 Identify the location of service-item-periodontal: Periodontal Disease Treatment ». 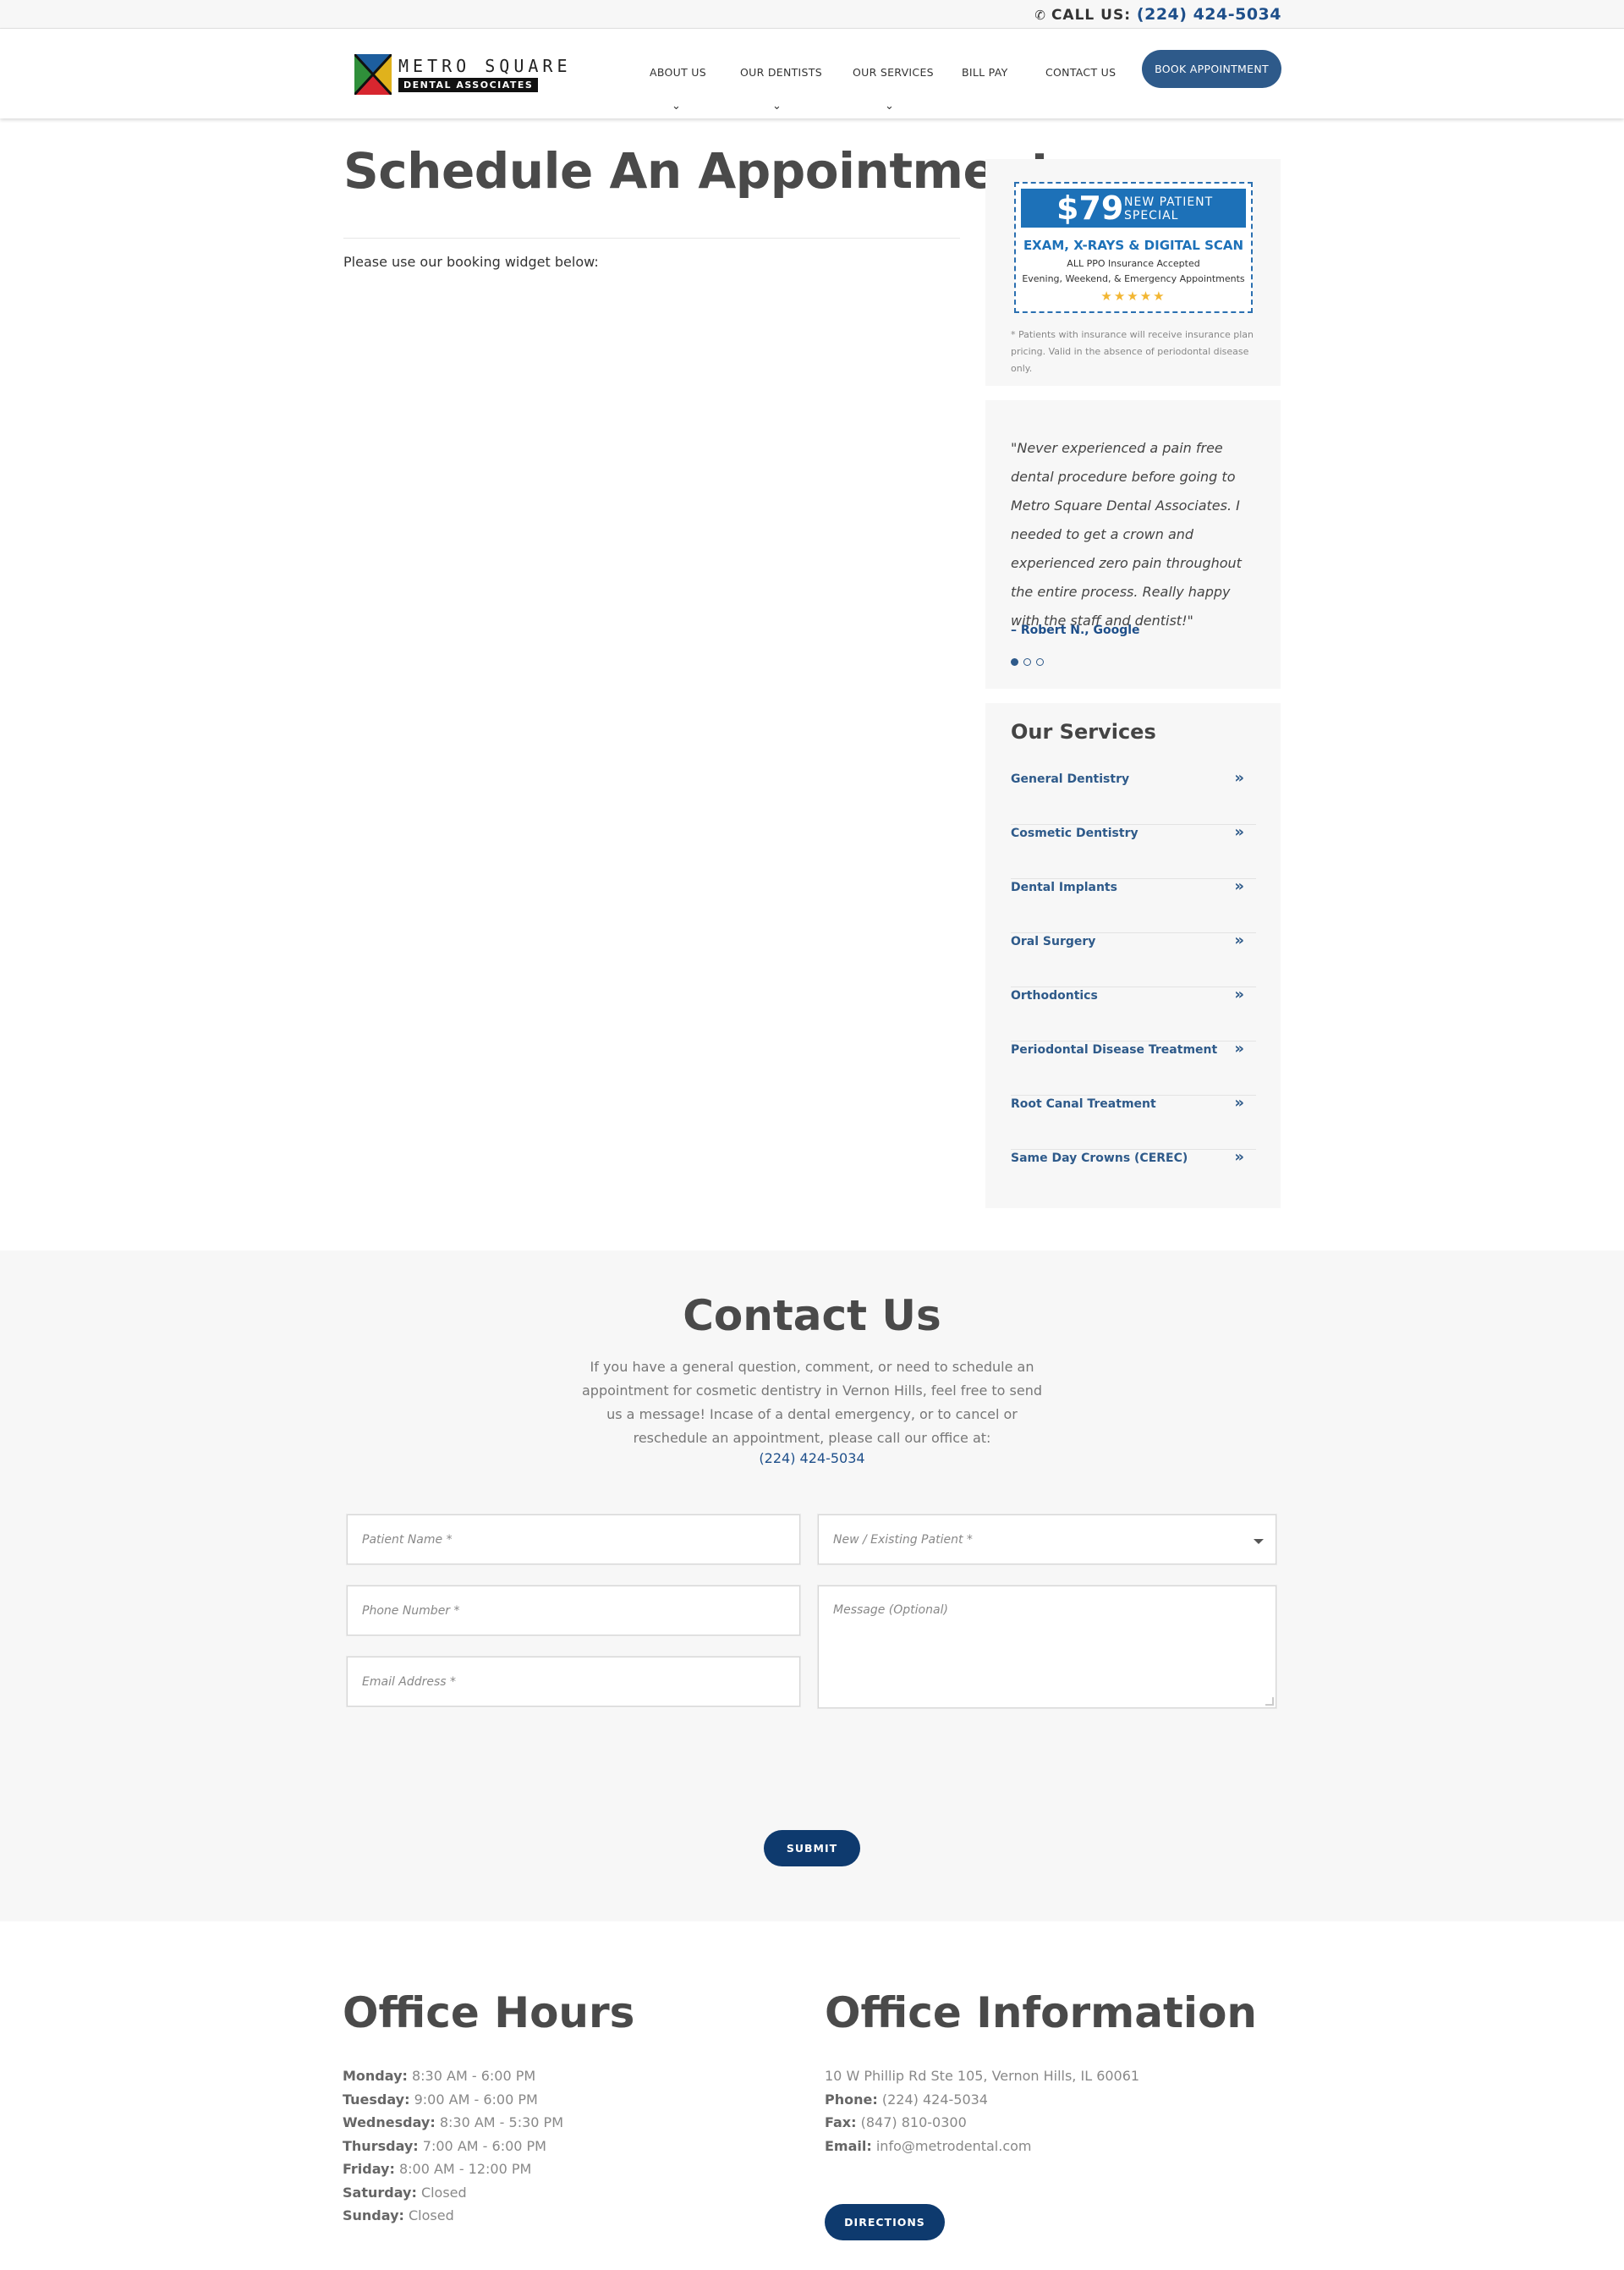
(1133, 1068).